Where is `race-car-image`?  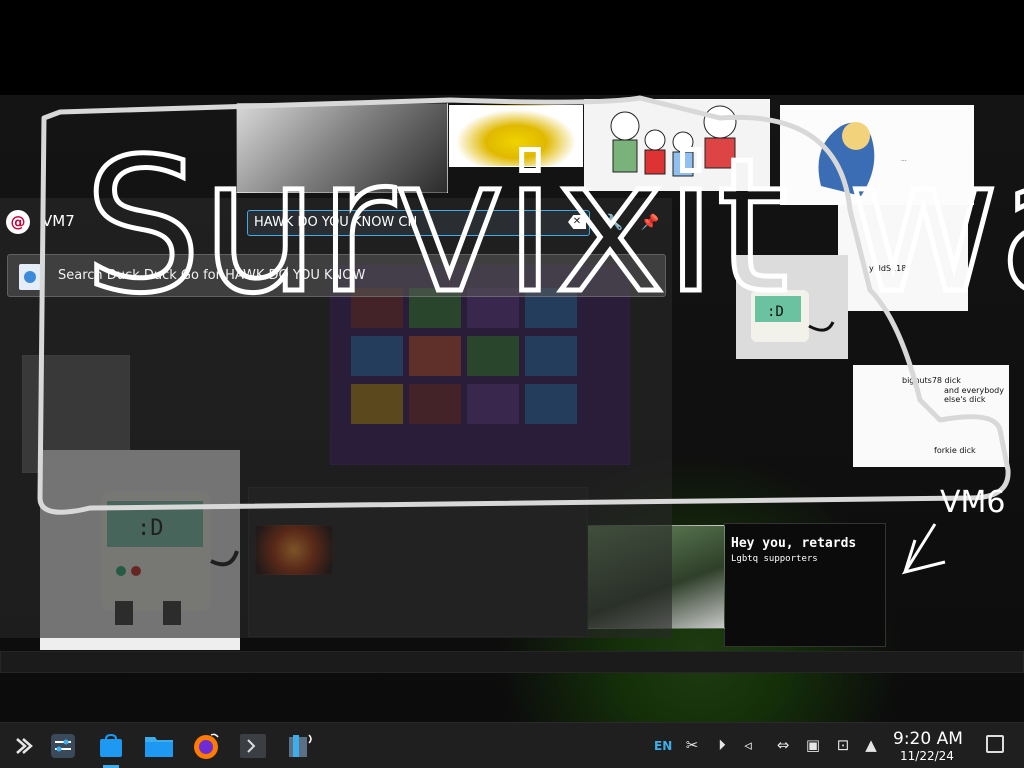 race-car-image is located at coordinates (342, 148).